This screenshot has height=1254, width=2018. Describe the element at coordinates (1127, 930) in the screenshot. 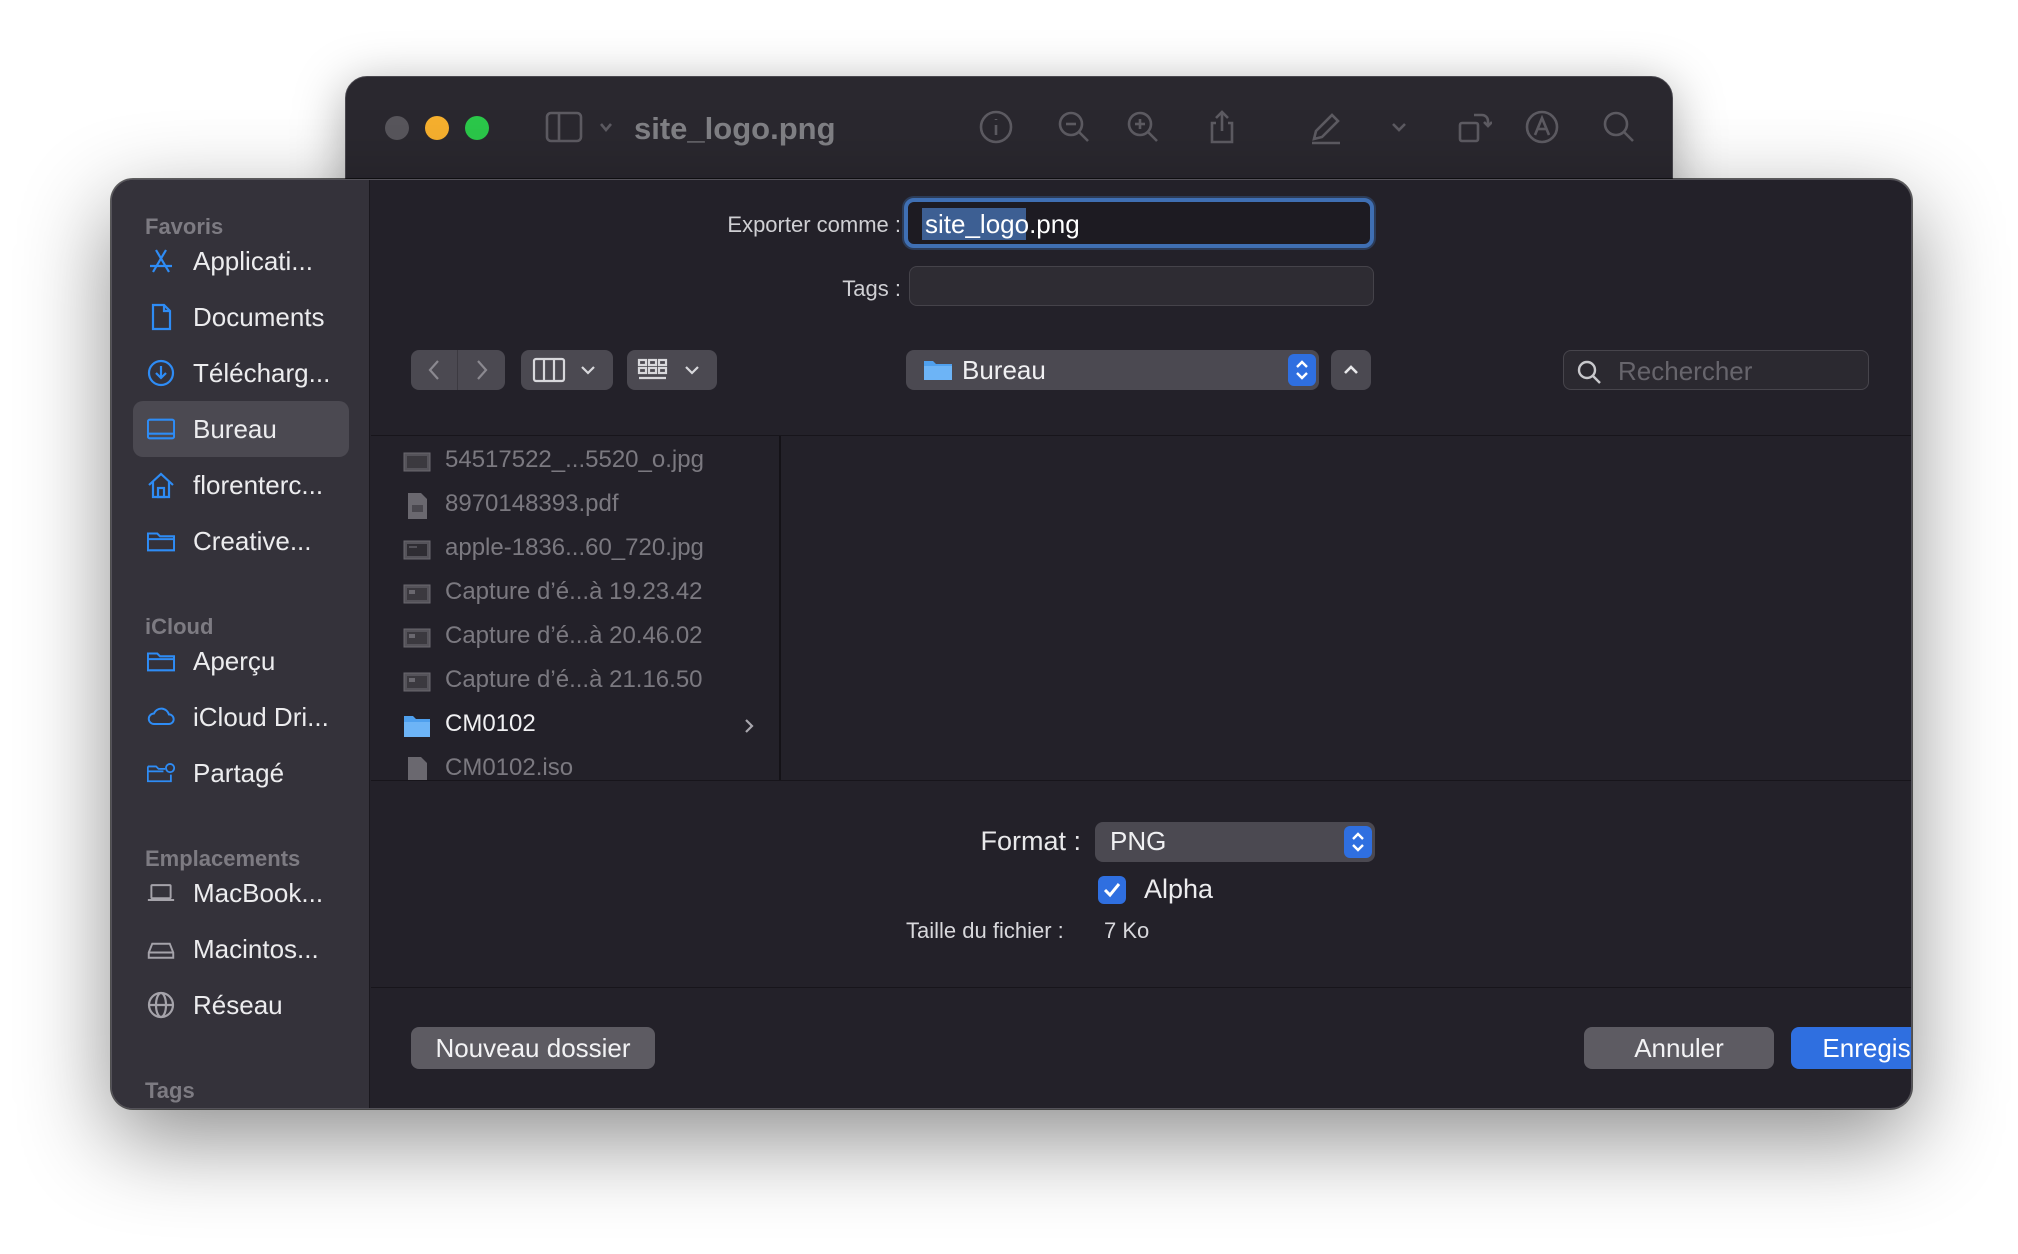

I see `filesize-value: 7 Ko` at that location.